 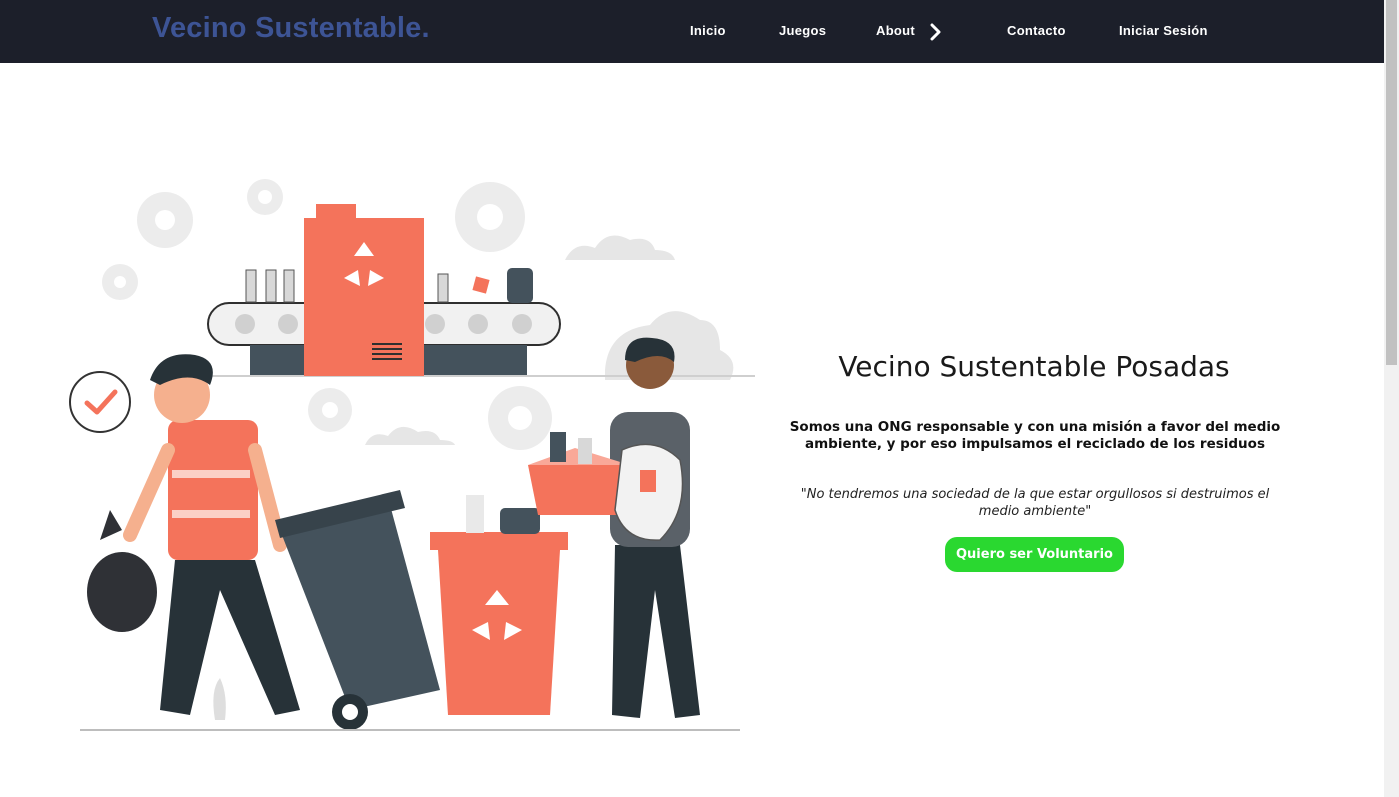 I want to click on brand-logo: Vecino Sustentable., so click(x=291, y=28).